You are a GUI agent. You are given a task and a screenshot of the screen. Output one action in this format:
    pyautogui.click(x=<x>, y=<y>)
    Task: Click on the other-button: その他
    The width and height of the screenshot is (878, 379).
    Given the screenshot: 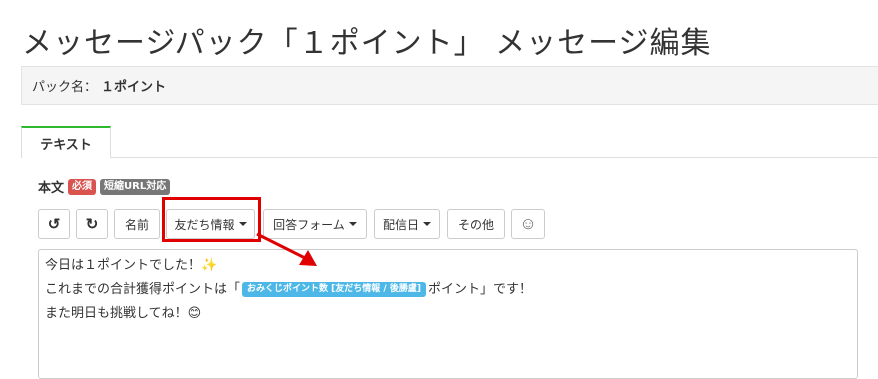 What is the action you would take?
    pyautogui.click(x=476, y=224)
    